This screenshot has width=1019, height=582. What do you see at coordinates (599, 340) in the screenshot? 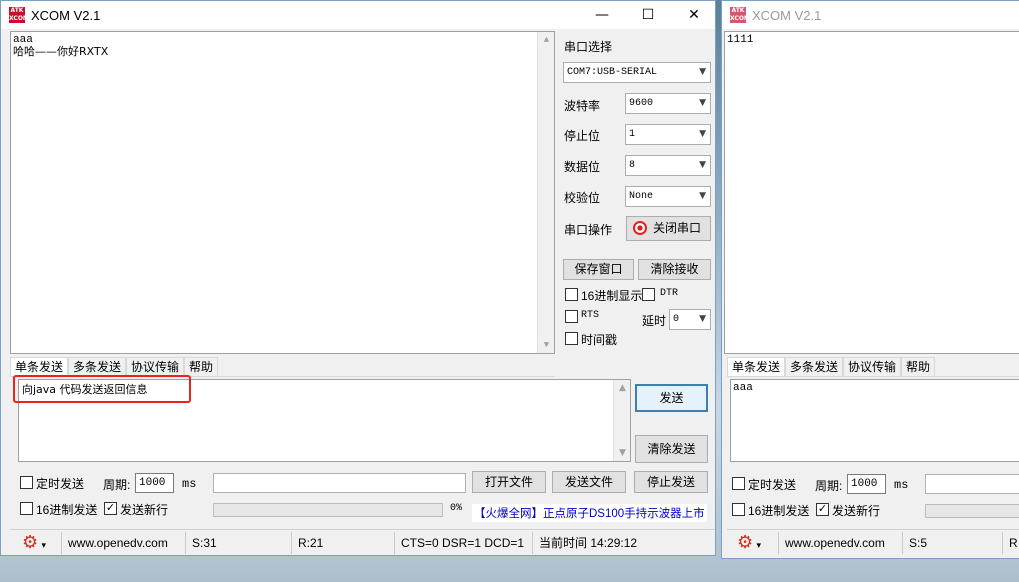
I see `timestamp-label: 时间戳` at bounding box center [599, 340].